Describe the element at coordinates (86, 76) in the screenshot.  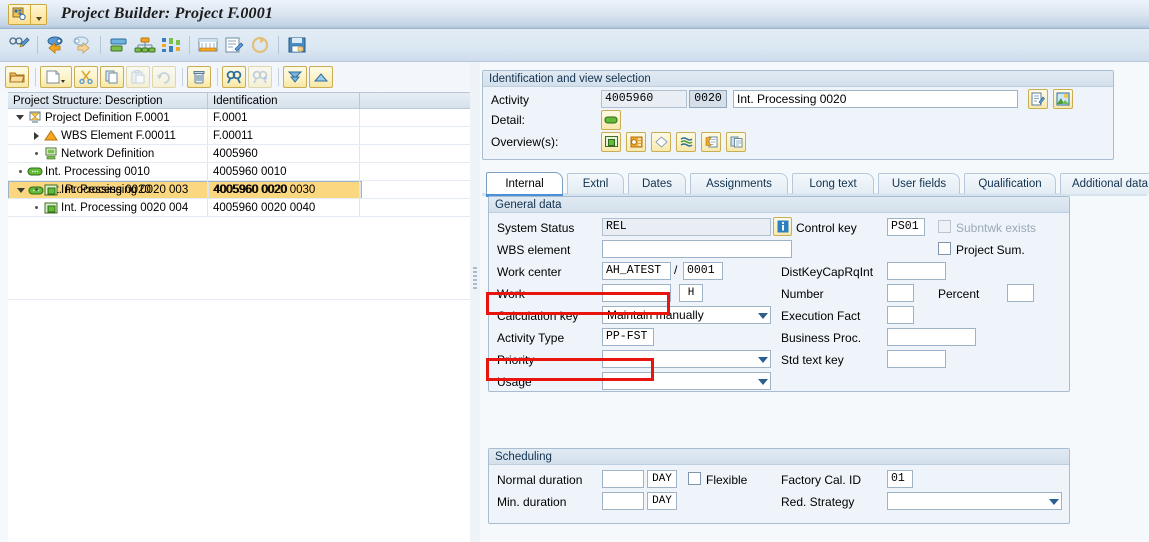
I see `cut-icon` at that location.